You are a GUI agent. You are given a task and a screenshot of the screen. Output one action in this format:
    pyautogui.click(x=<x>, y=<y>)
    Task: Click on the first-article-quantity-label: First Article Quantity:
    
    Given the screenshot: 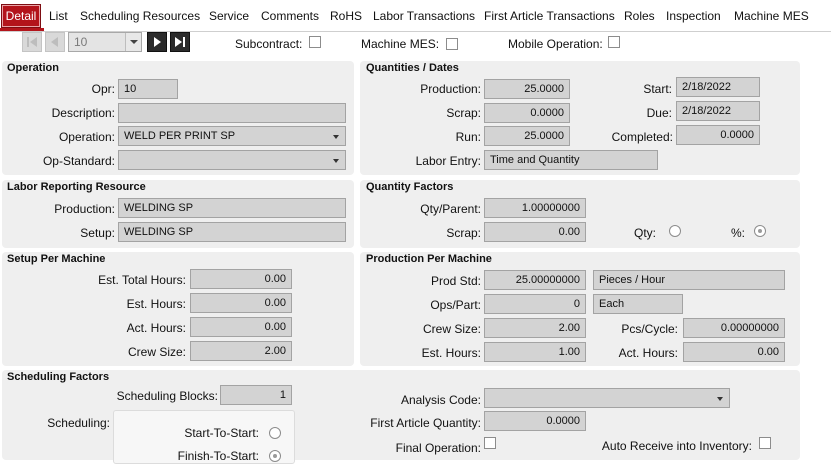 What is the action you would take?
    pyautogui.click(x=425, y=423)
    